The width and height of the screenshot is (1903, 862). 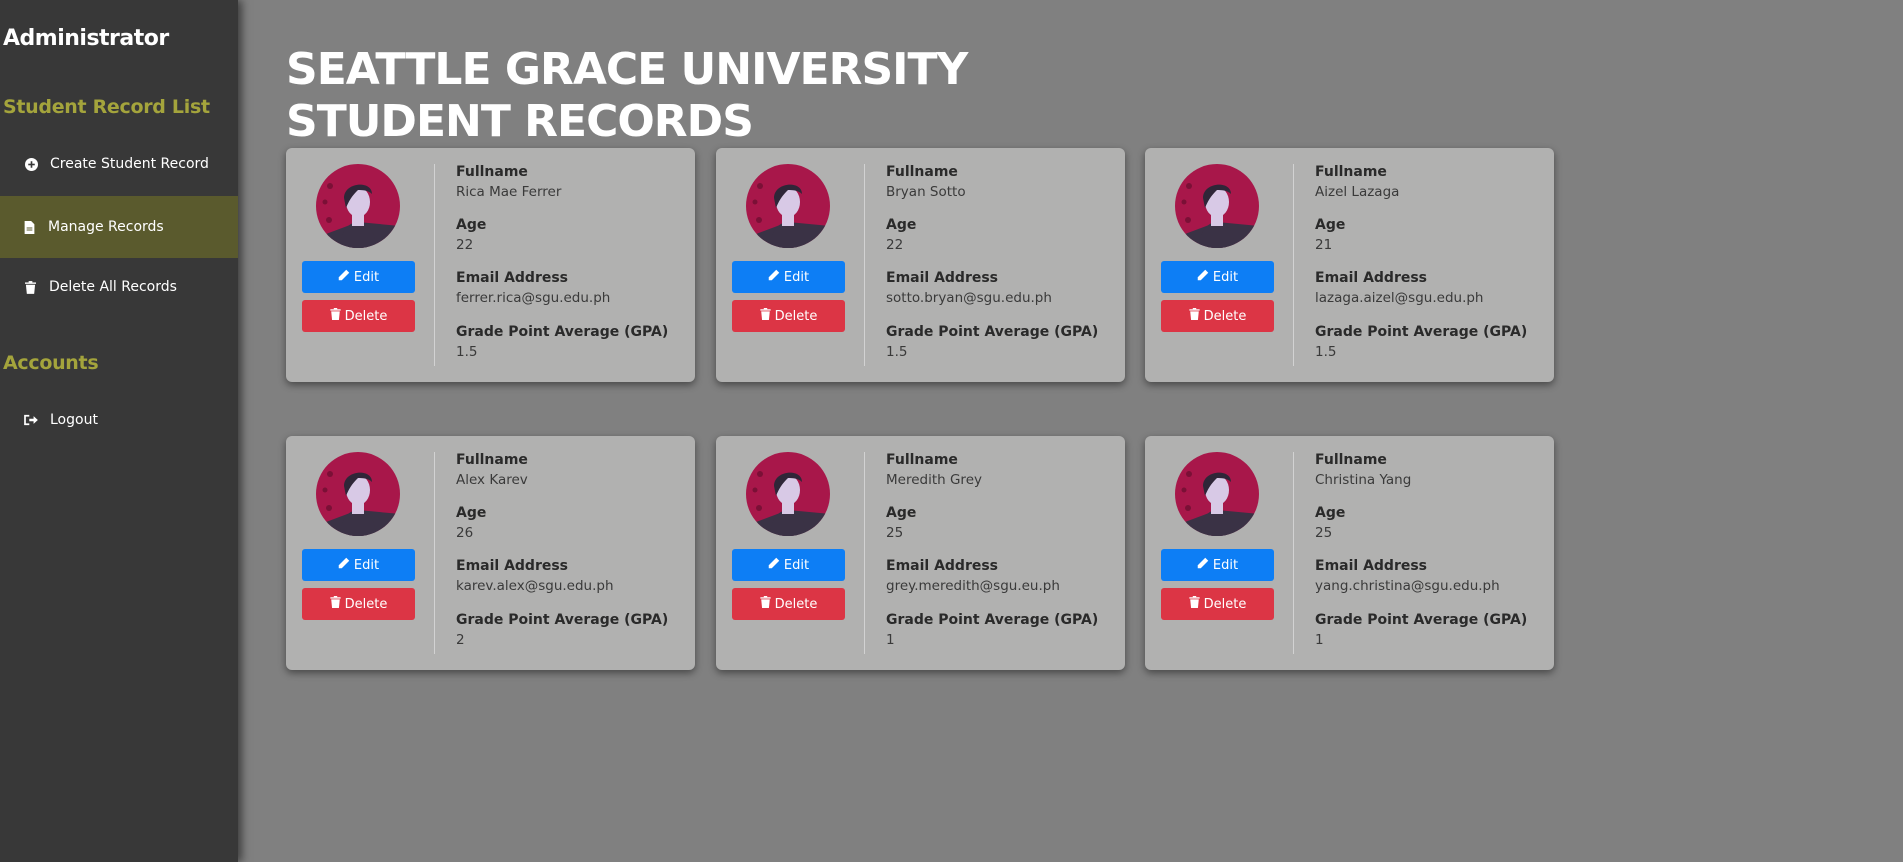 What do you see at coordinates (31, 164) in the screenshot?
I see `plus-circle-icon` at bounding box center [31, 164].